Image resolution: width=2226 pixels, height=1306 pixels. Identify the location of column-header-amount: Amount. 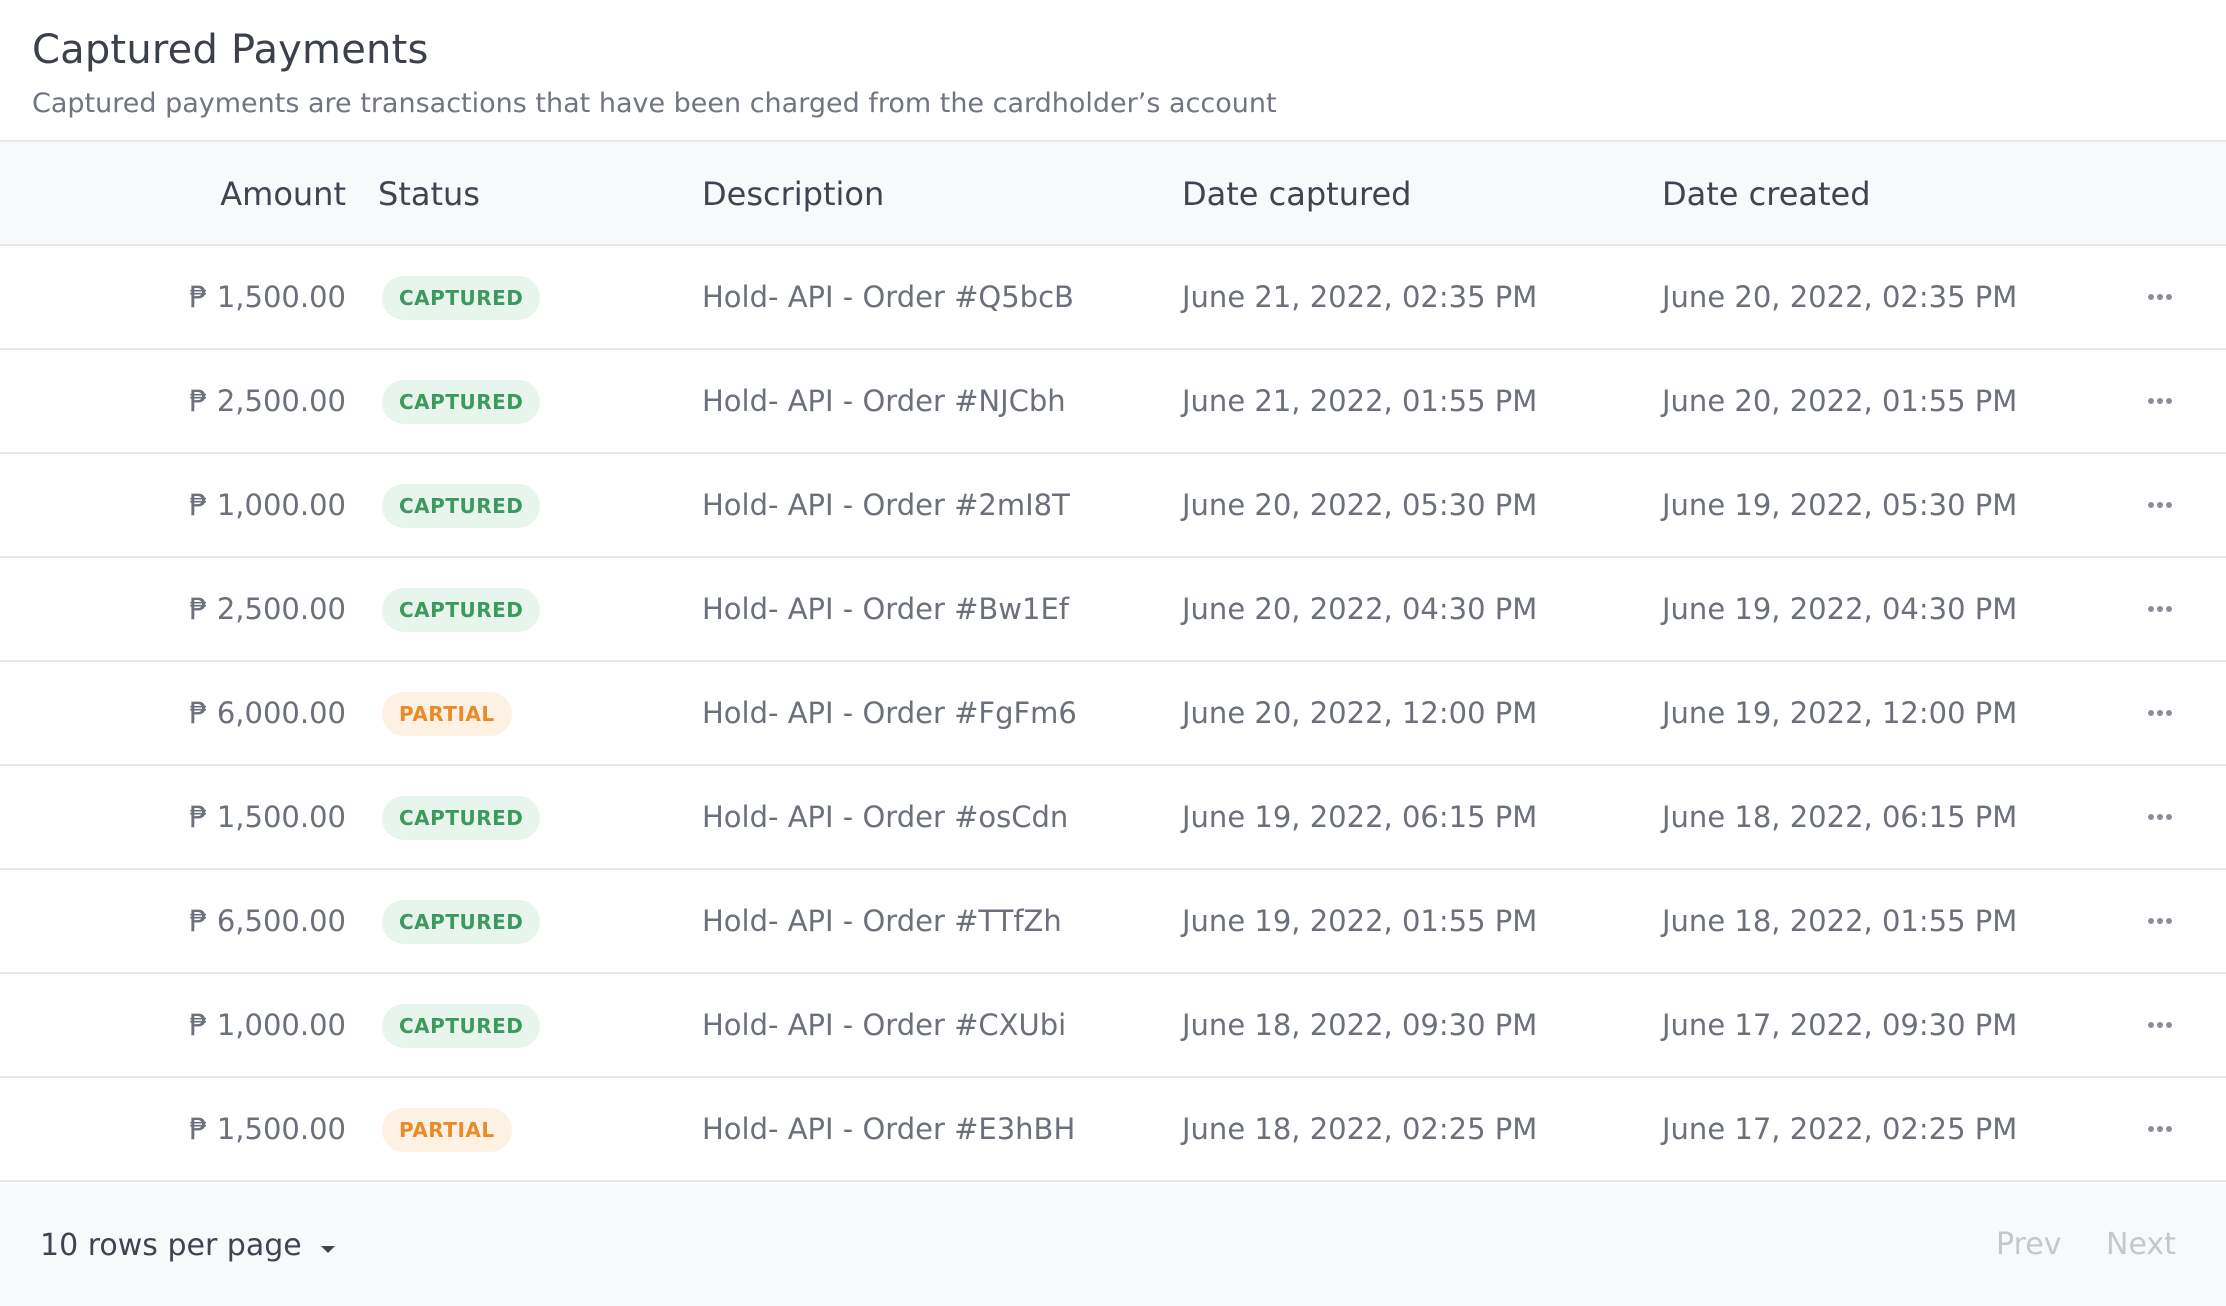
(173, 194).